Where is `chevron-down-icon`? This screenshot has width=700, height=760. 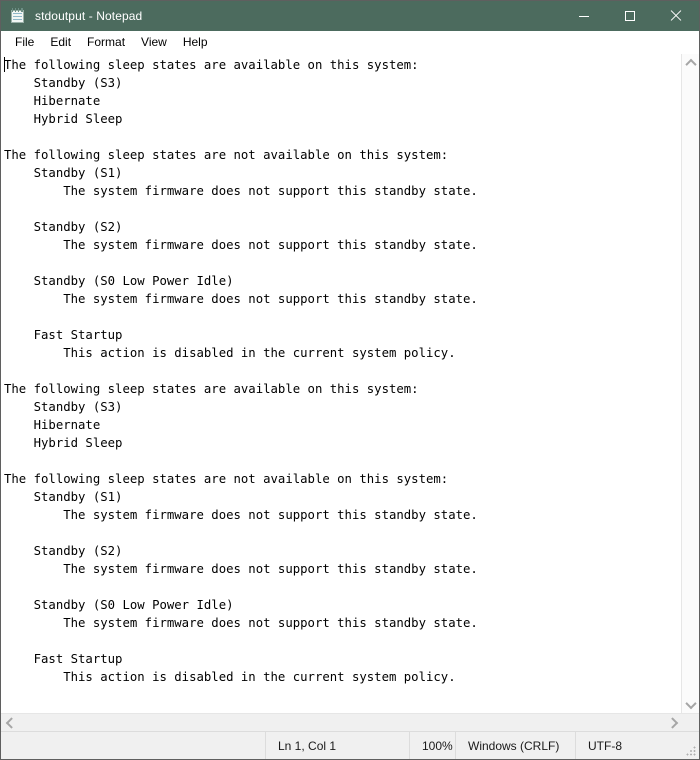
chevron-down-icon is located at coordinates (690, 703).